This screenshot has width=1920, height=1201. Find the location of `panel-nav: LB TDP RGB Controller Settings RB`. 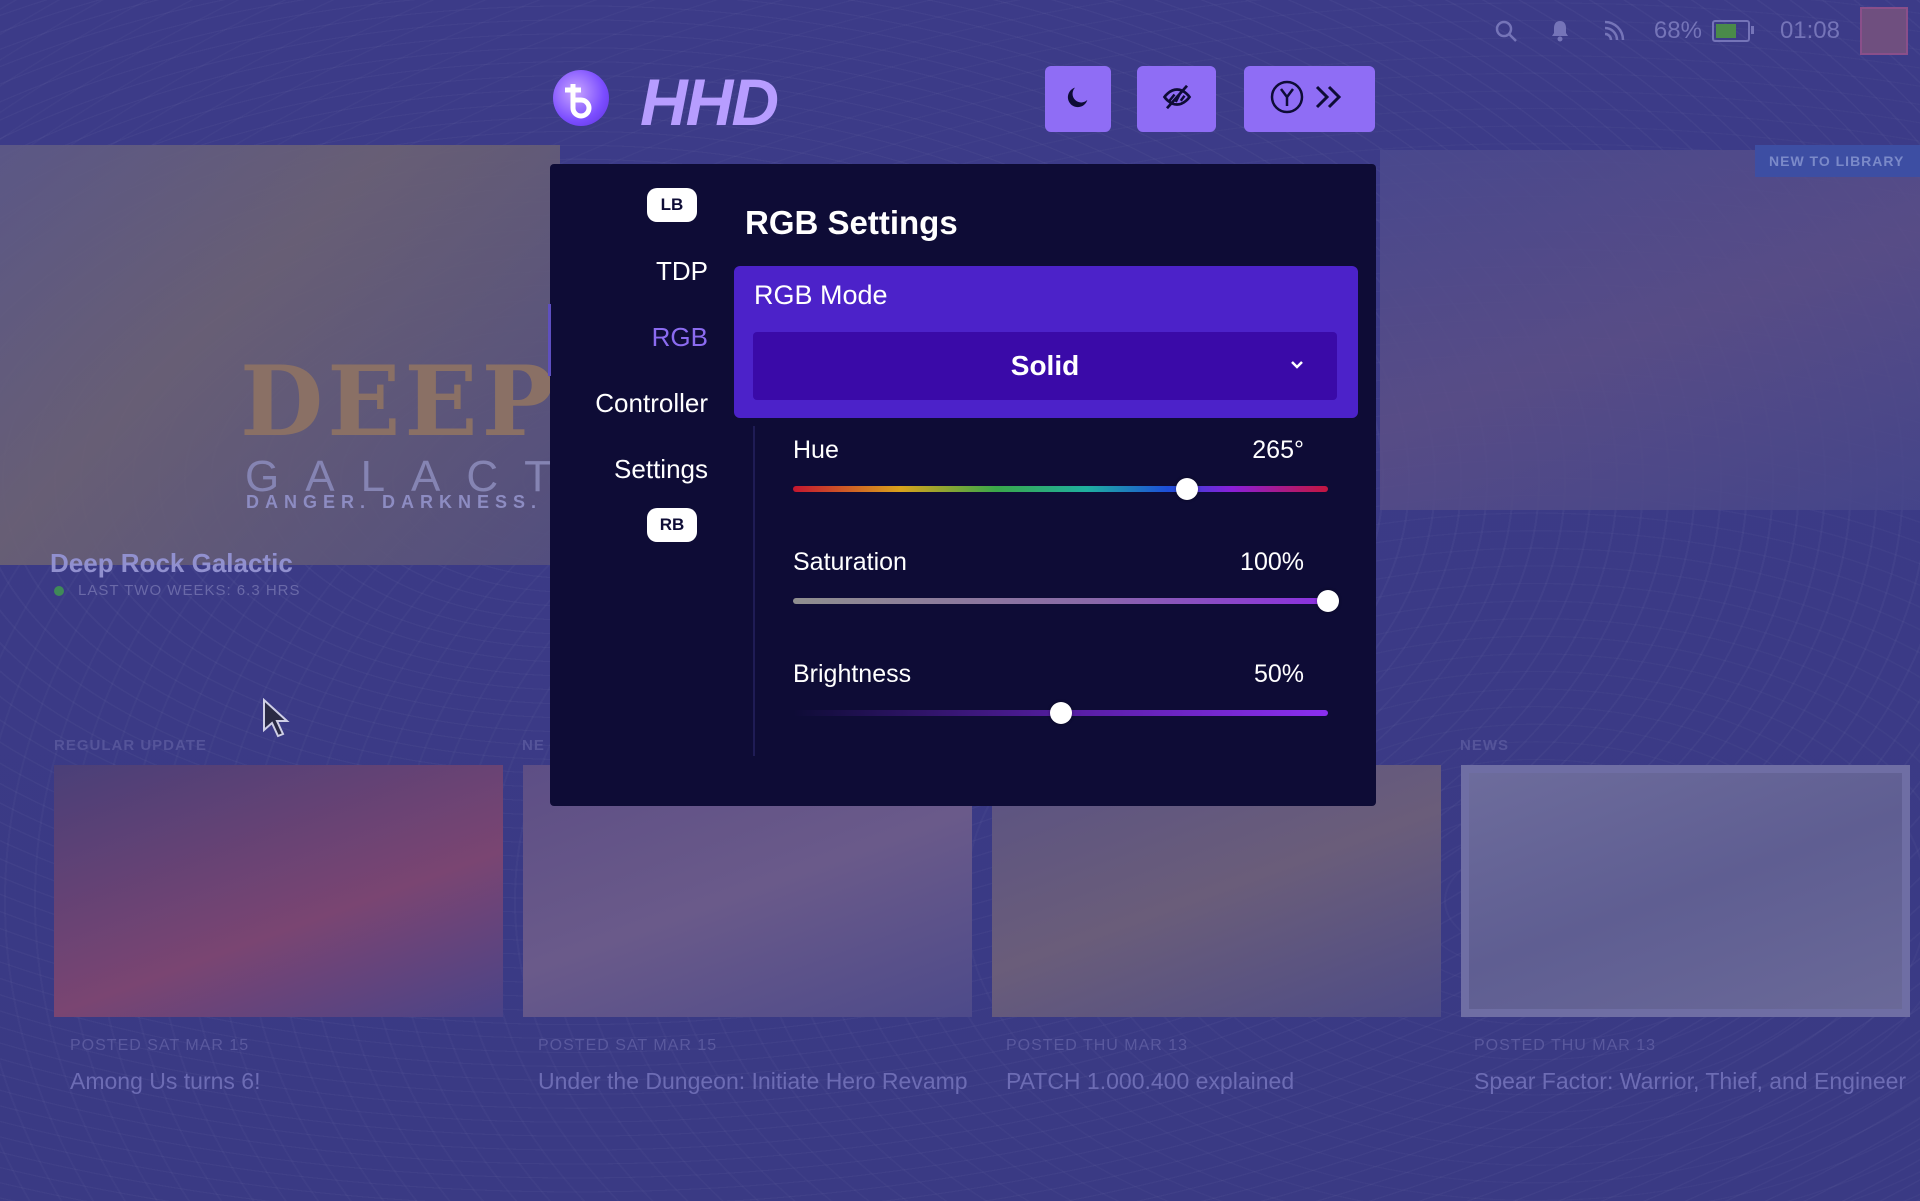

panel-nav: LB TDP RGB Controller Settings RB is located at coordinates (628, 485).